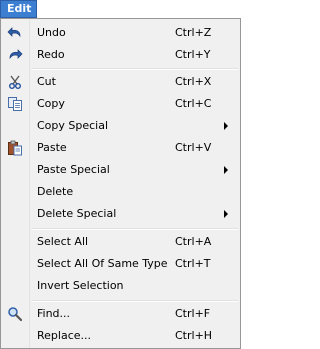 The height and width of the screenshot is (349, 320). I want to click on menu-item-paste-special-label: Paste Special, so click(73, 169).